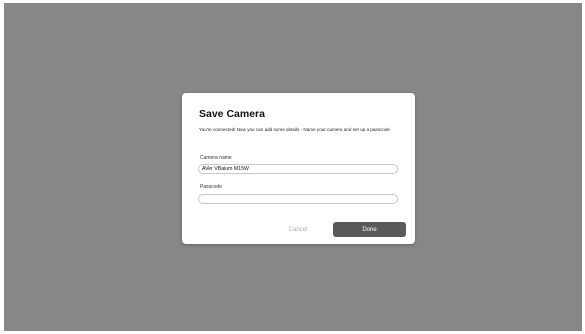 The width and height of the screenshot is (585, 334). I want to click on cancel-button: Cancel, so click(298, 229).